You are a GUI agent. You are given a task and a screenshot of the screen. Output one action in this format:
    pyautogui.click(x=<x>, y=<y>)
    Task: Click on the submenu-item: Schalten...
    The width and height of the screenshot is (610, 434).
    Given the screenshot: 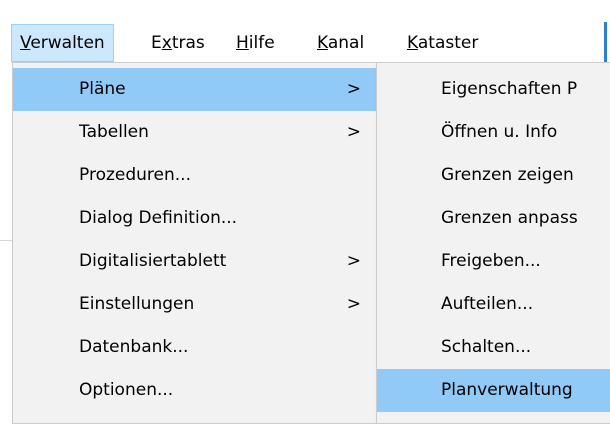 What is the action you would take?
    pyautogui.click(x=493, y=347)
    